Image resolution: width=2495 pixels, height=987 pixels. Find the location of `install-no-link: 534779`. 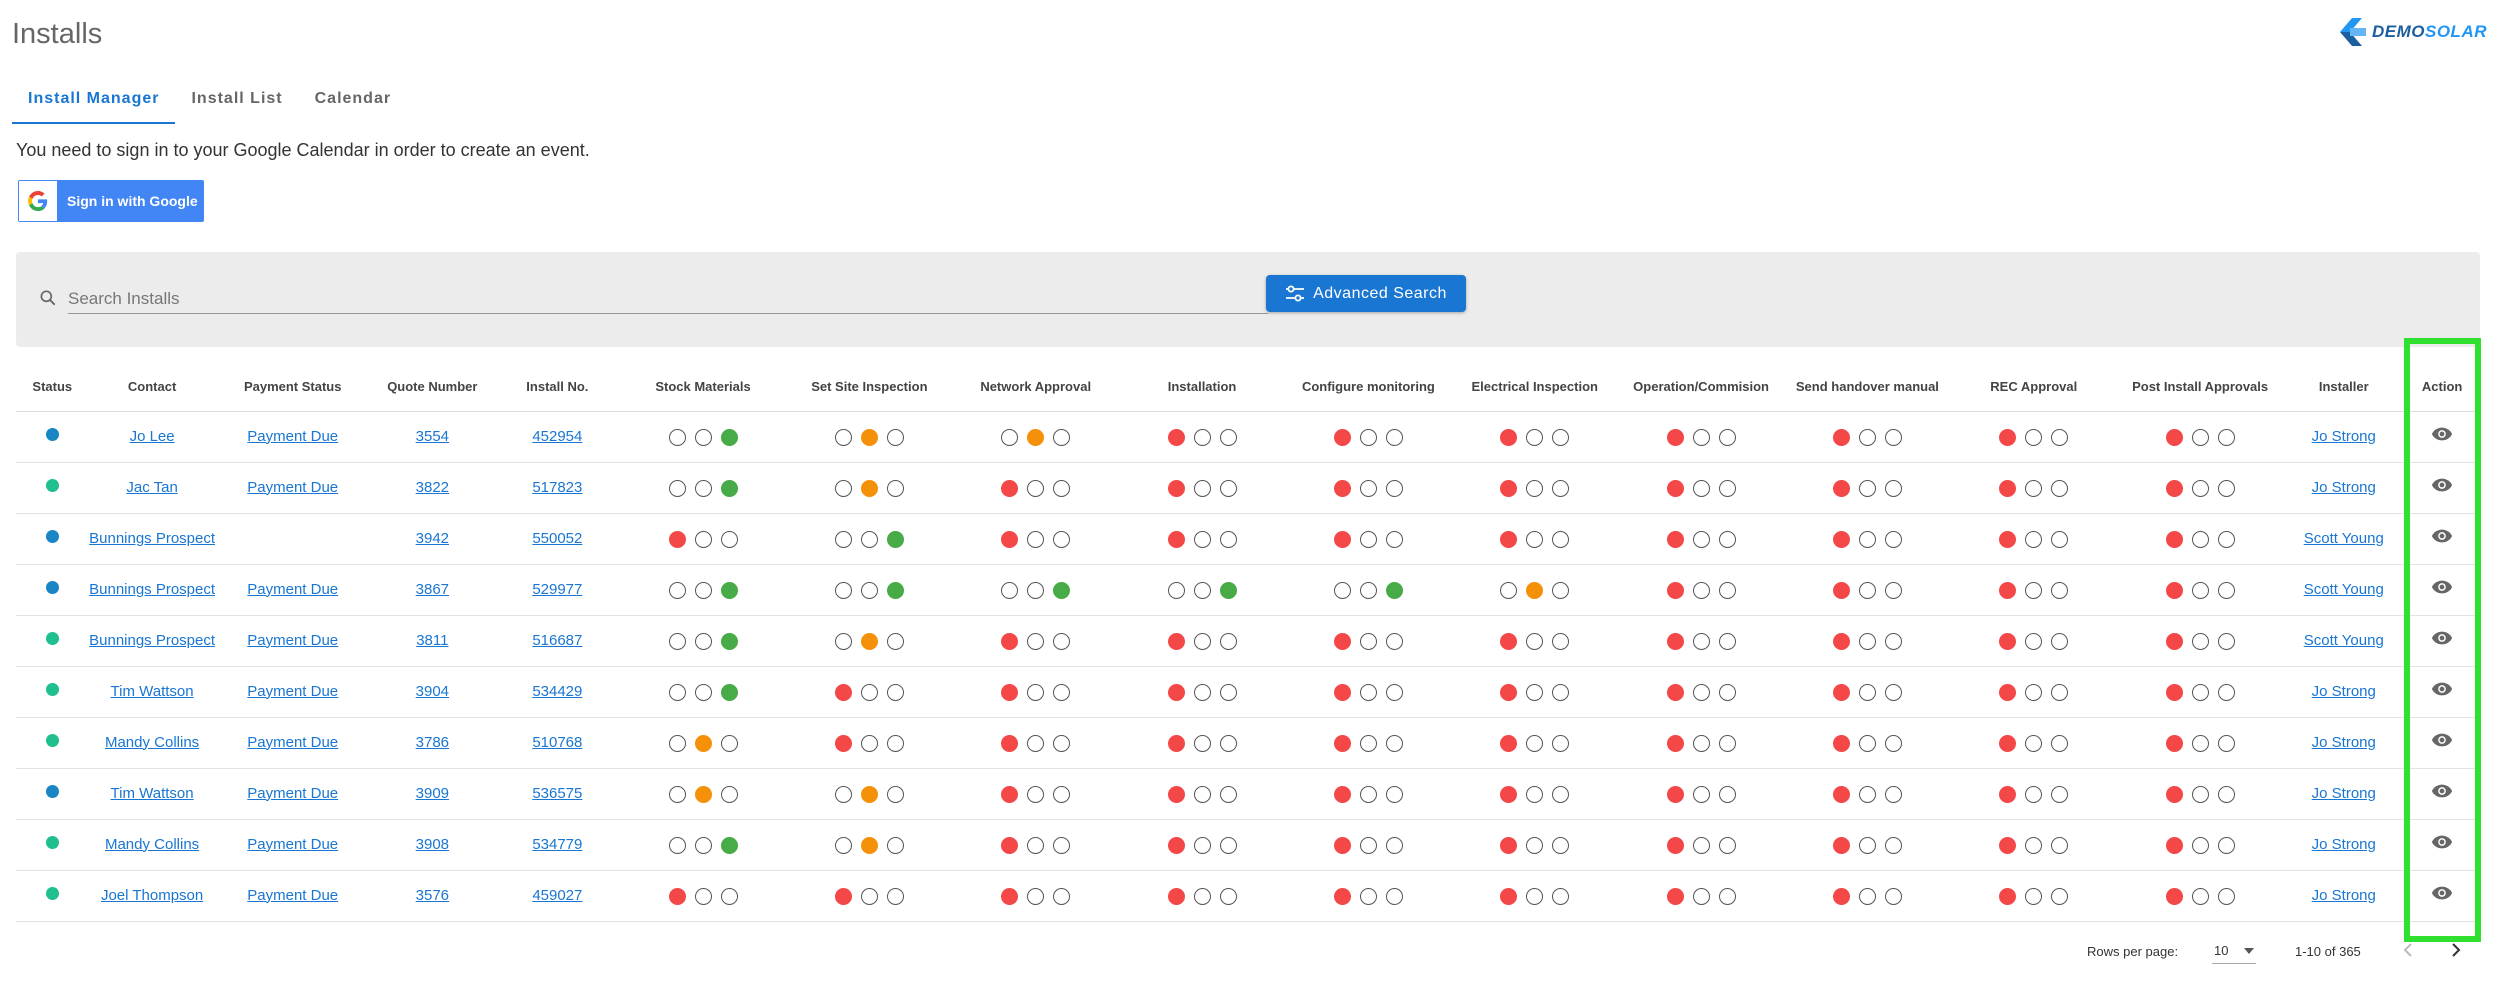

install-no-link: 534779 is located at coordinates (557, 844).